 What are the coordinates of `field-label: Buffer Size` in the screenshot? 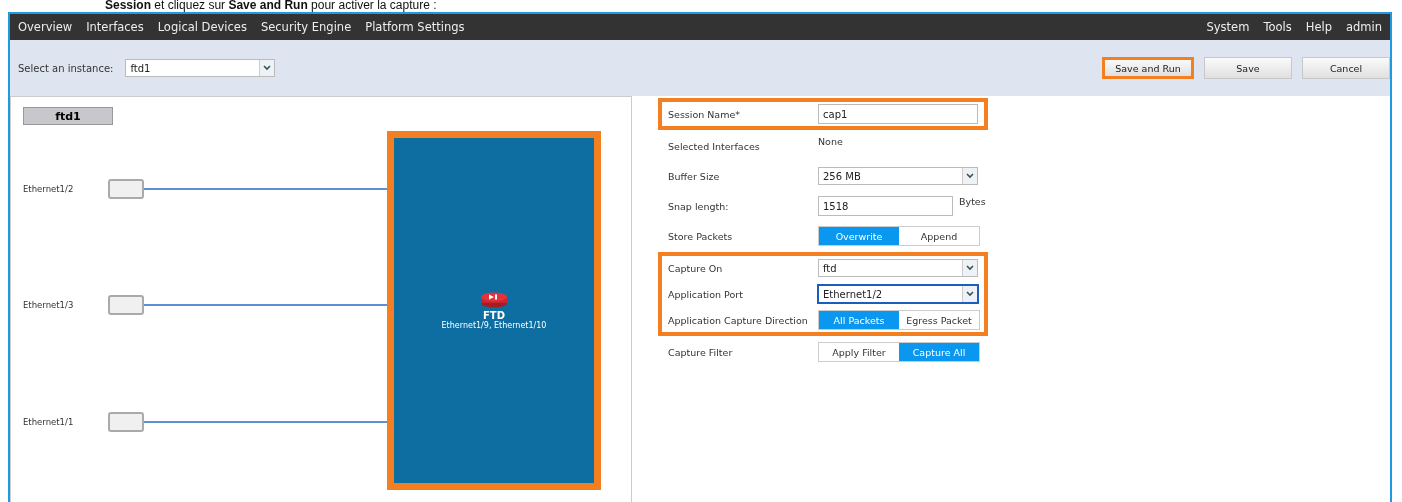 It's located at (694, 176).